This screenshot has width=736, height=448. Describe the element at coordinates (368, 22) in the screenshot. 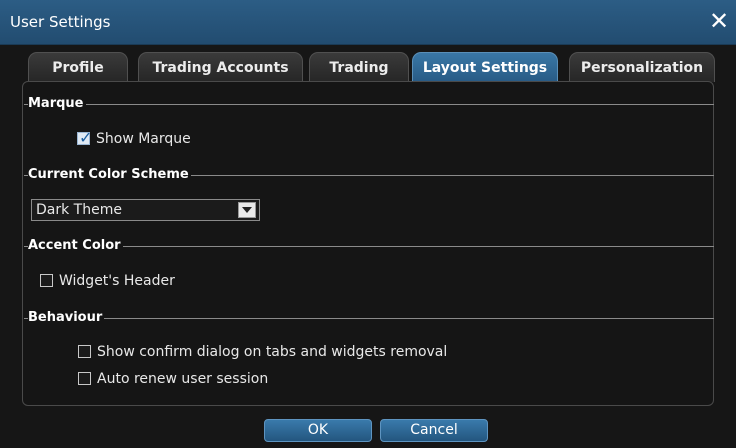

I see `title-bar: User Settings ✕` at that location.